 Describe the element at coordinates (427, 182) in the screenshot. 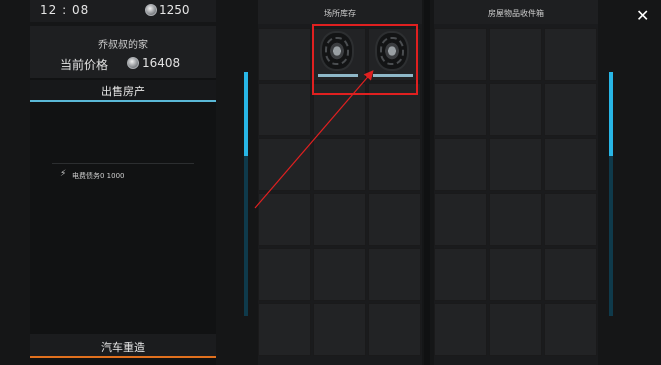

I see `panel-divider` at that location.